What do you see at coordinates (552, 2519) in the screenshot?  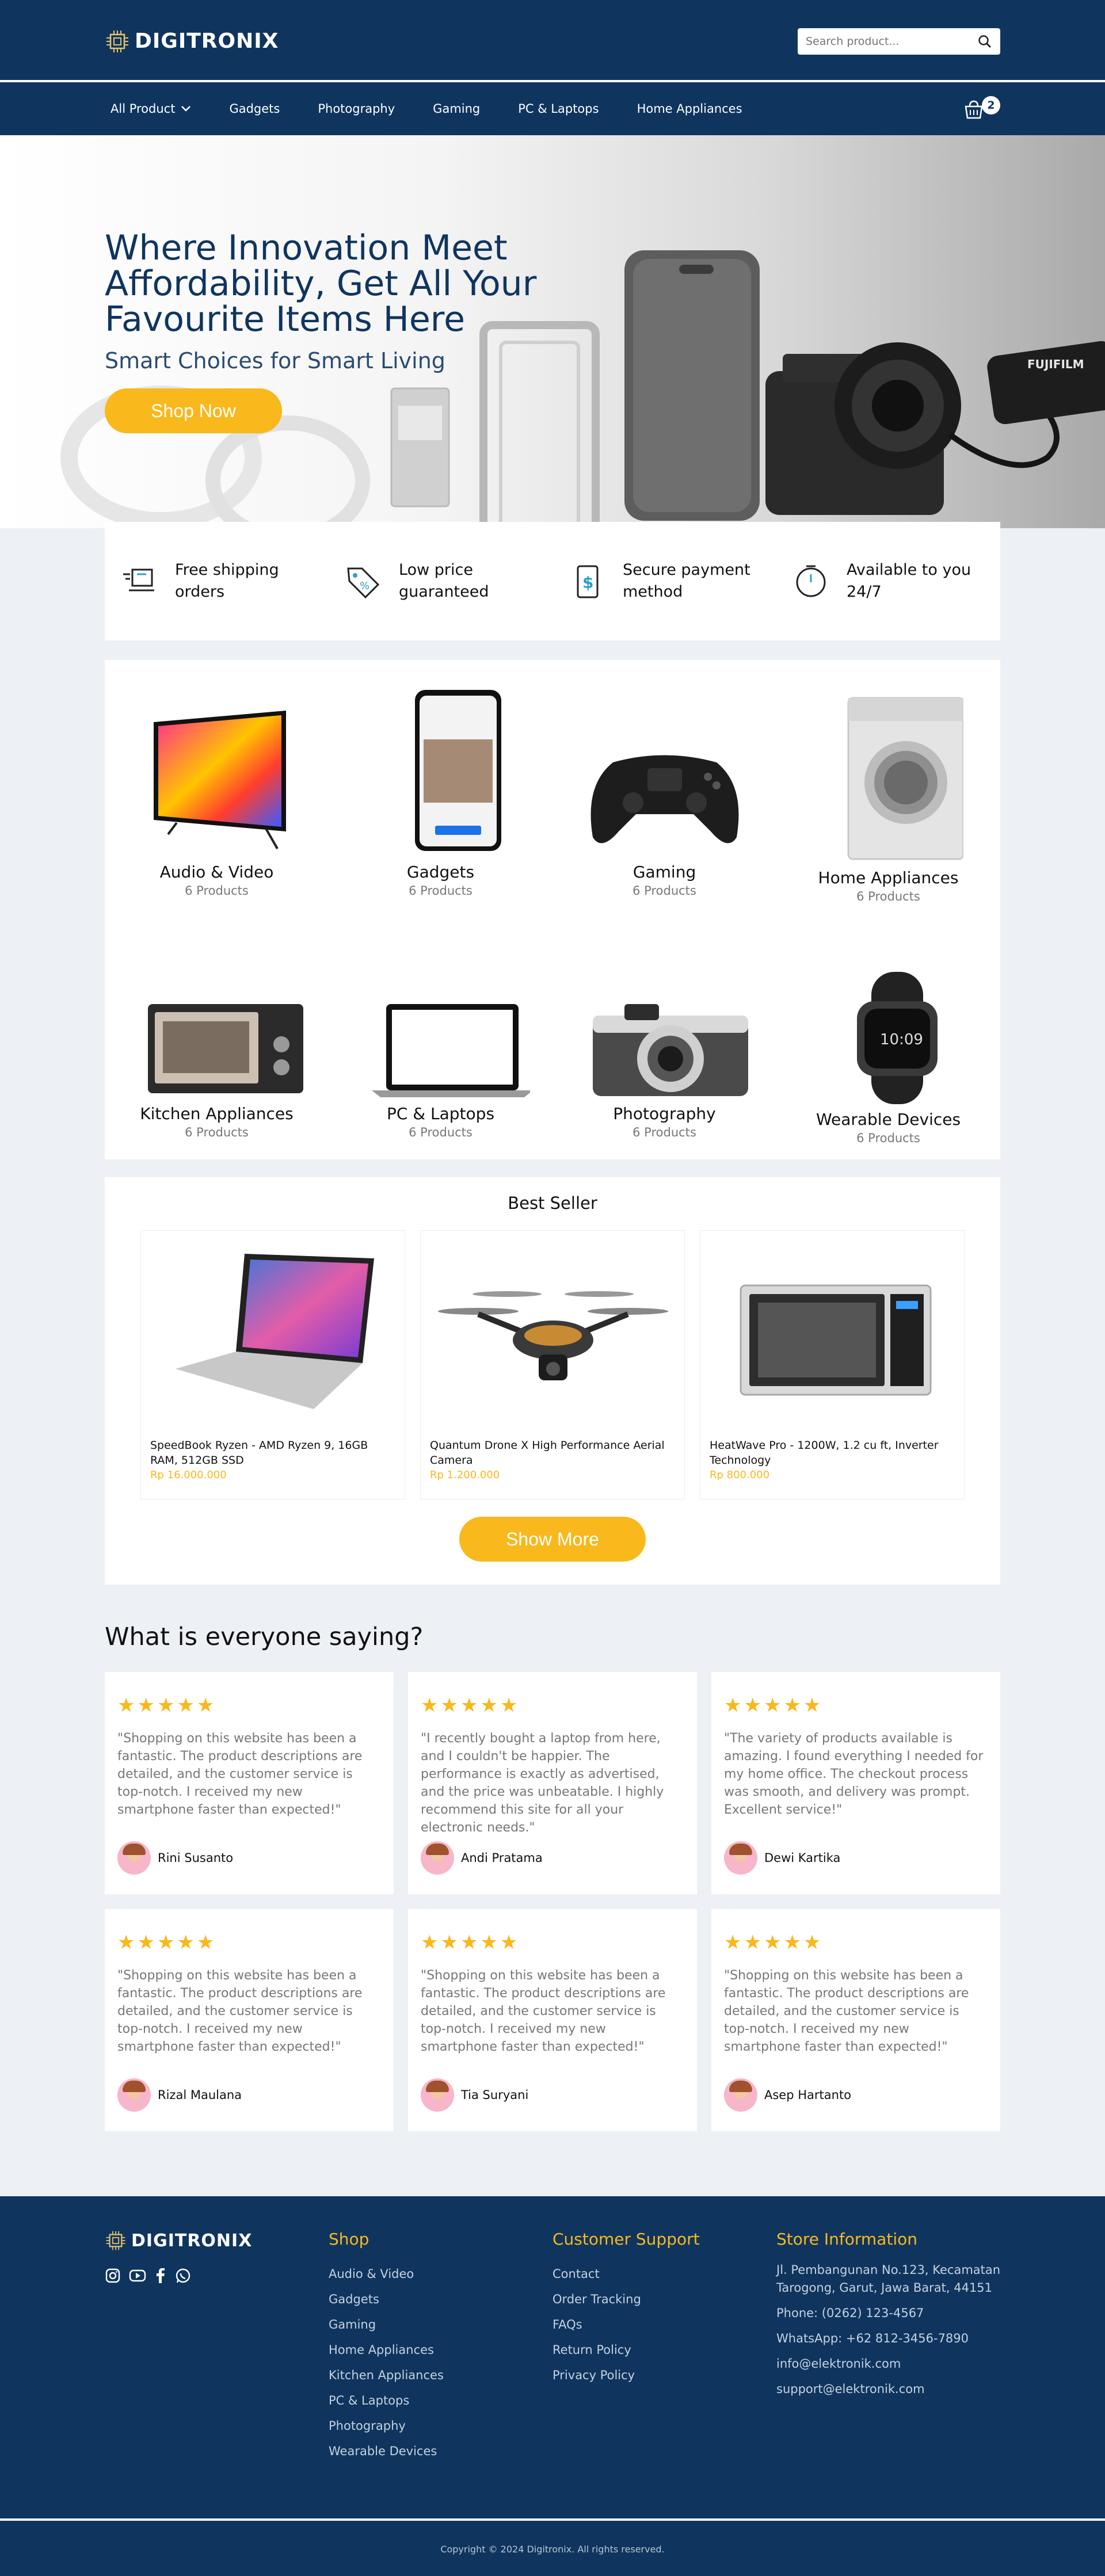 I see `footer-divider` at bounding box center [552, 2519].